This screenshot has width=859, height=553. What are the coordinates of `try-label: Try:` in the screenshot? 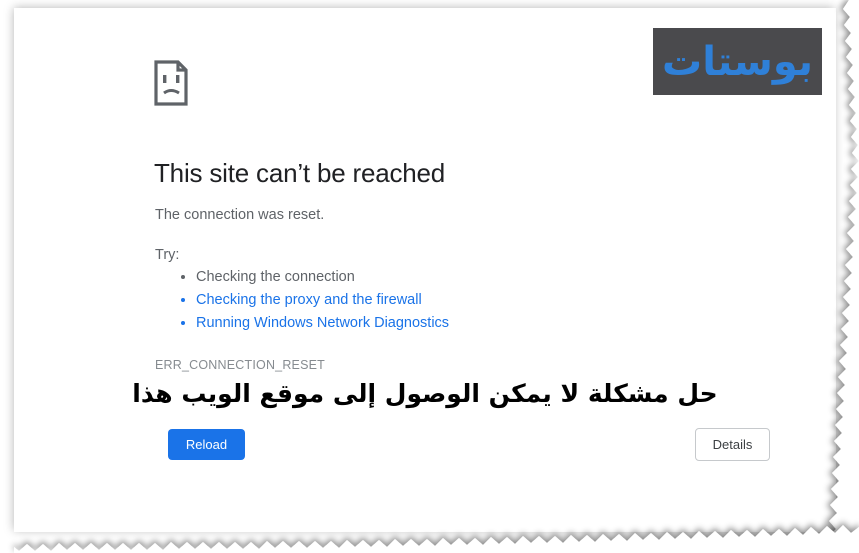 It's located at (167, 255).